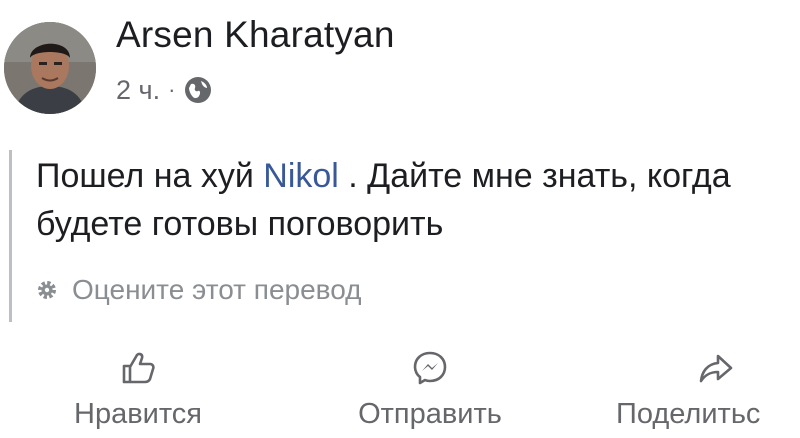 The height and width of the screenshot is (438, 800). I want to click on post-meta: 2 ч. ·, so click(164, 90).